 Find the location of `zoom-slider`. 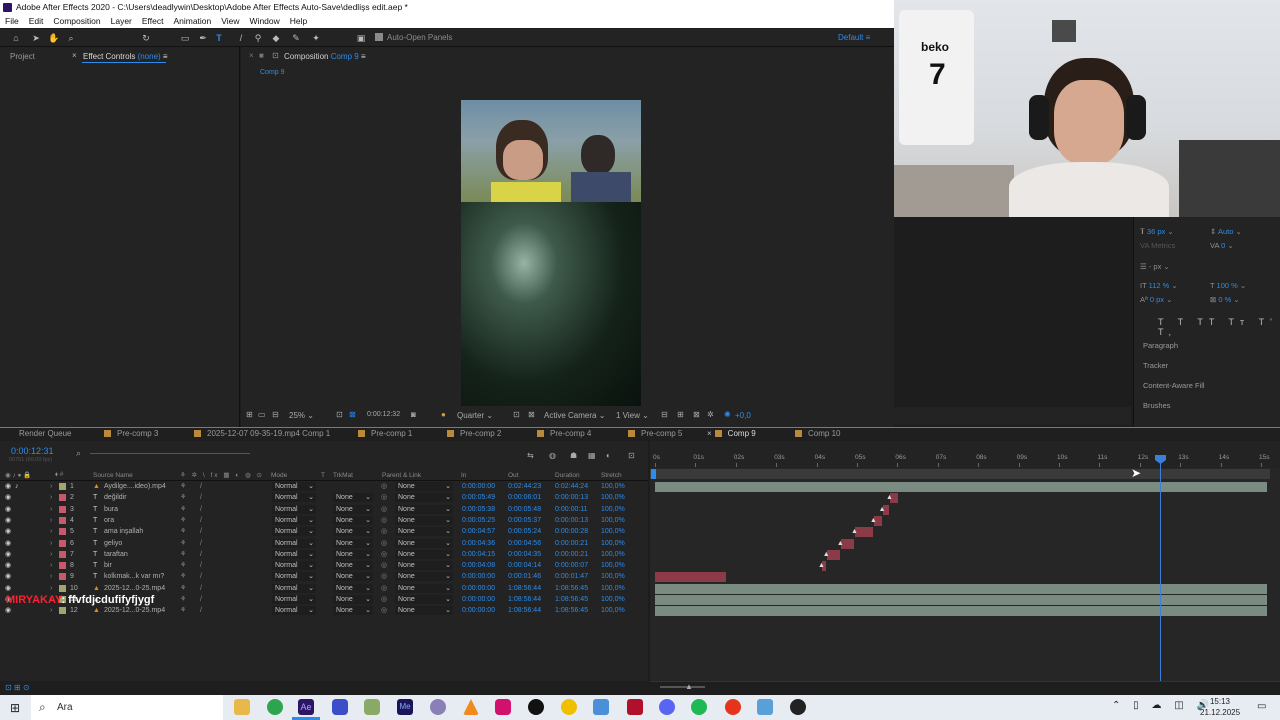

zoom-slider is located at coordinates (682, 687).